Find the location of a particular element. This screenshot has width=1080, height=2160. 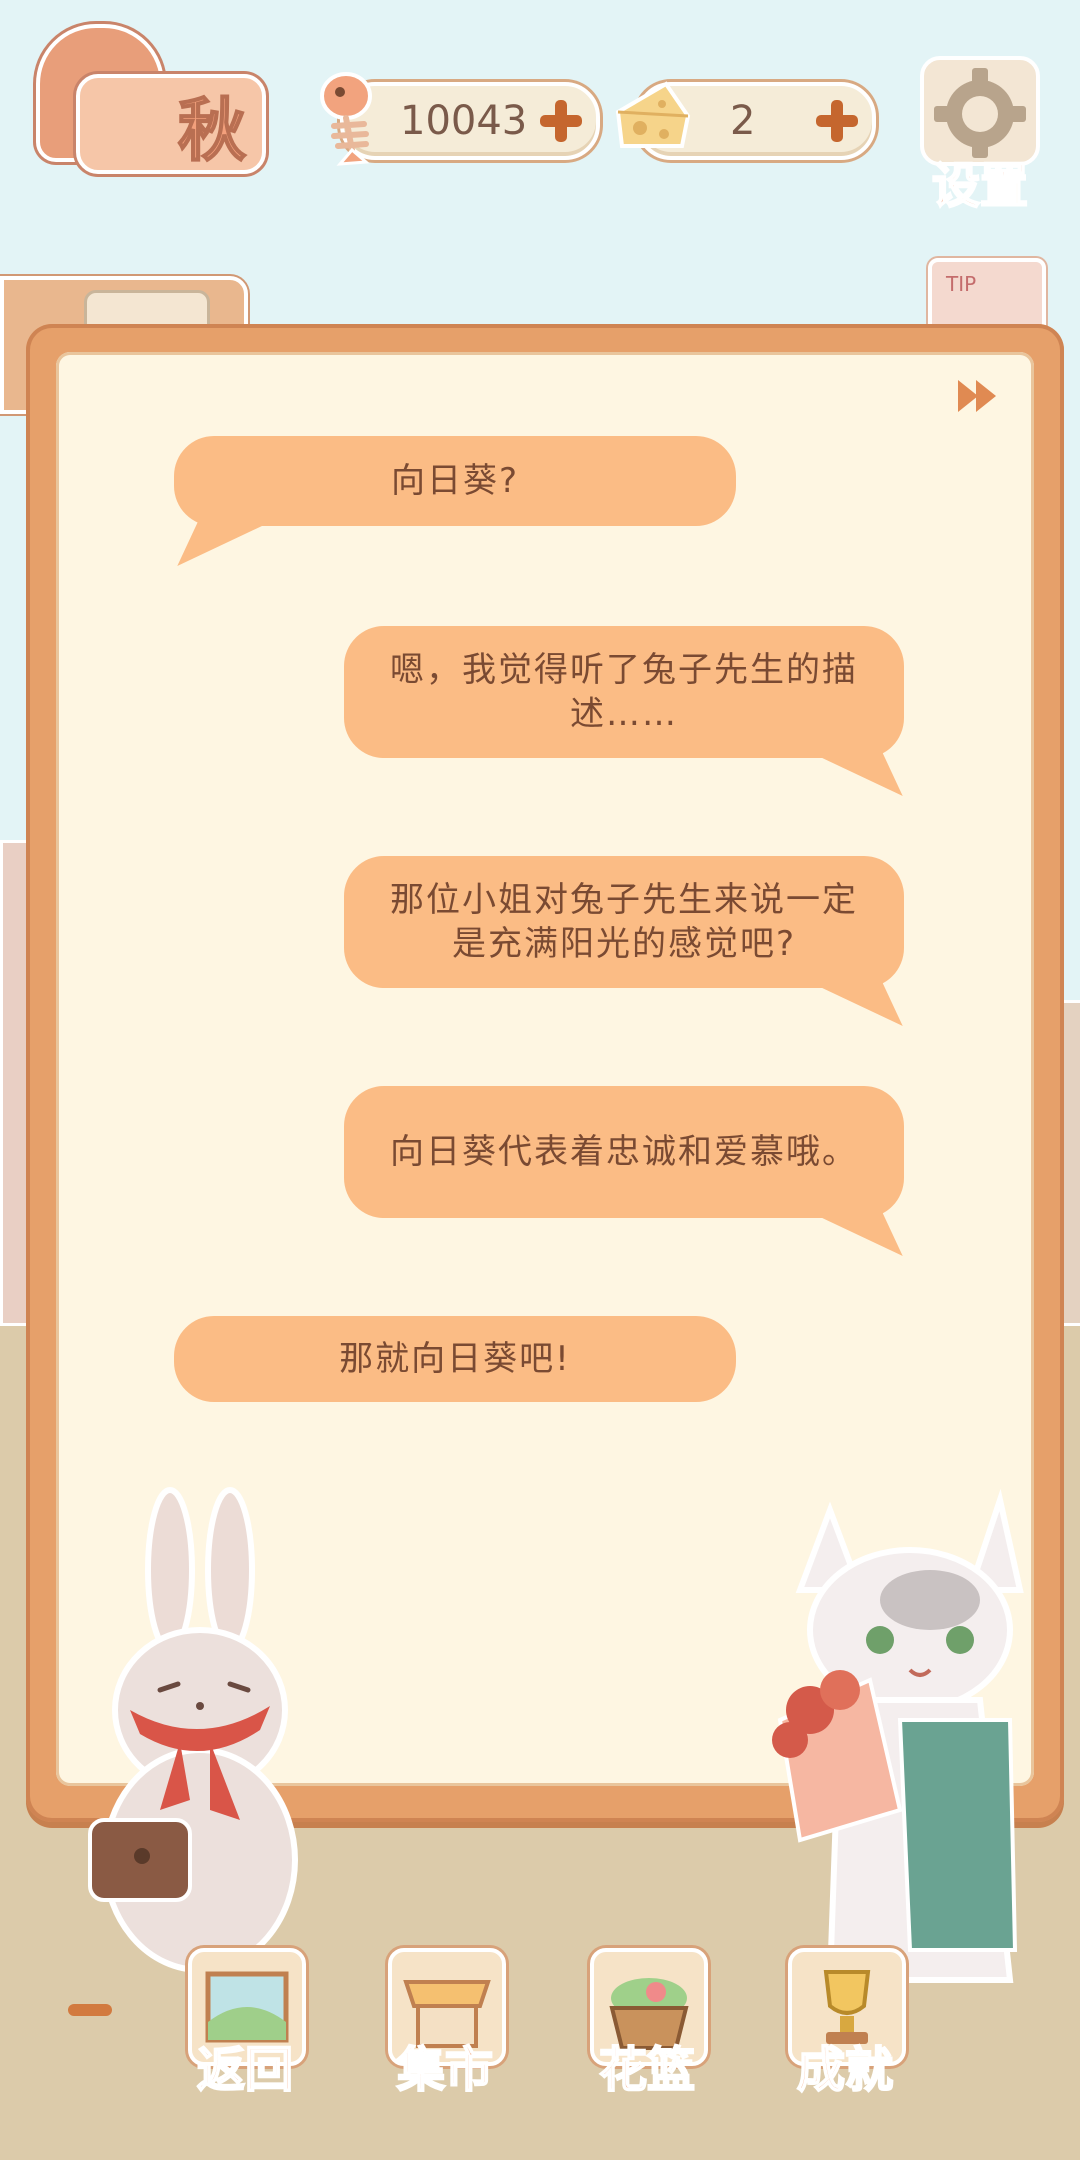

achievement-label: 成就 is located at coordinates (845, 2070).